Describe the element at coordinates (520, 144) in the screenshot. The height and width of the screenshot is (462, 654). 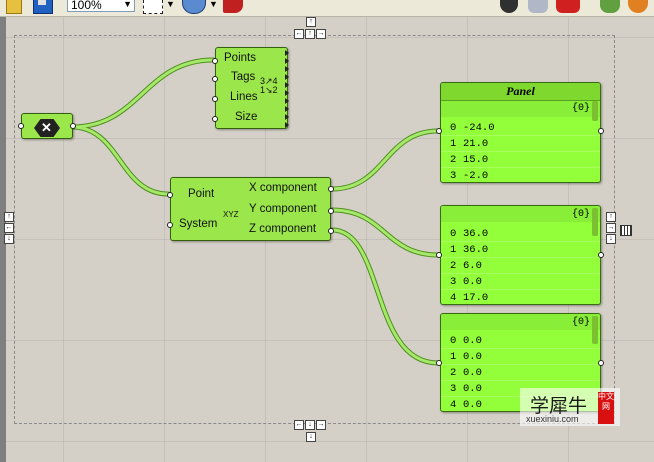
I see `list-item: 1 21.0` at that location.